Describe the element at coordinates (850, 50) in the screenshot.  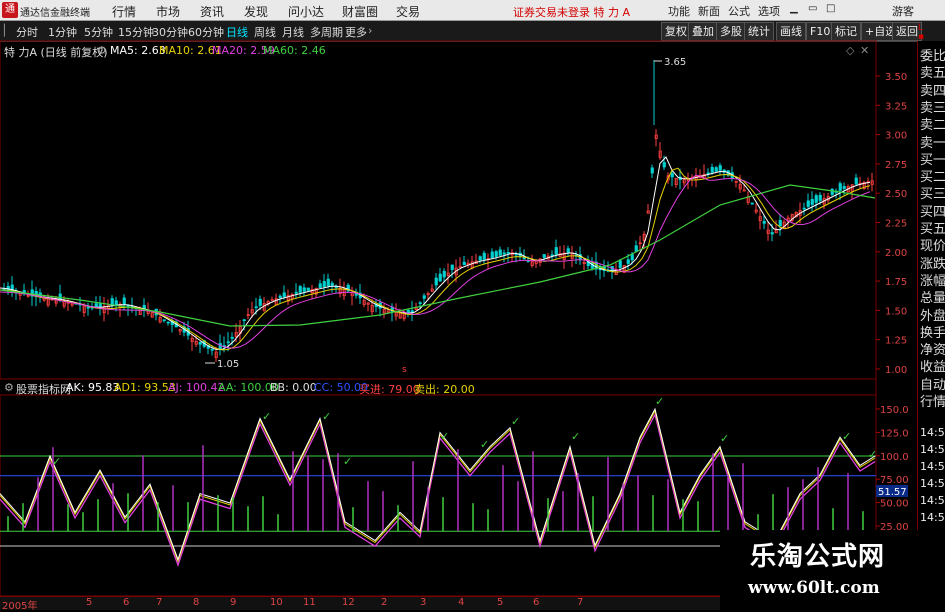
I see `chart-shrink-icon: ◇` at that location.